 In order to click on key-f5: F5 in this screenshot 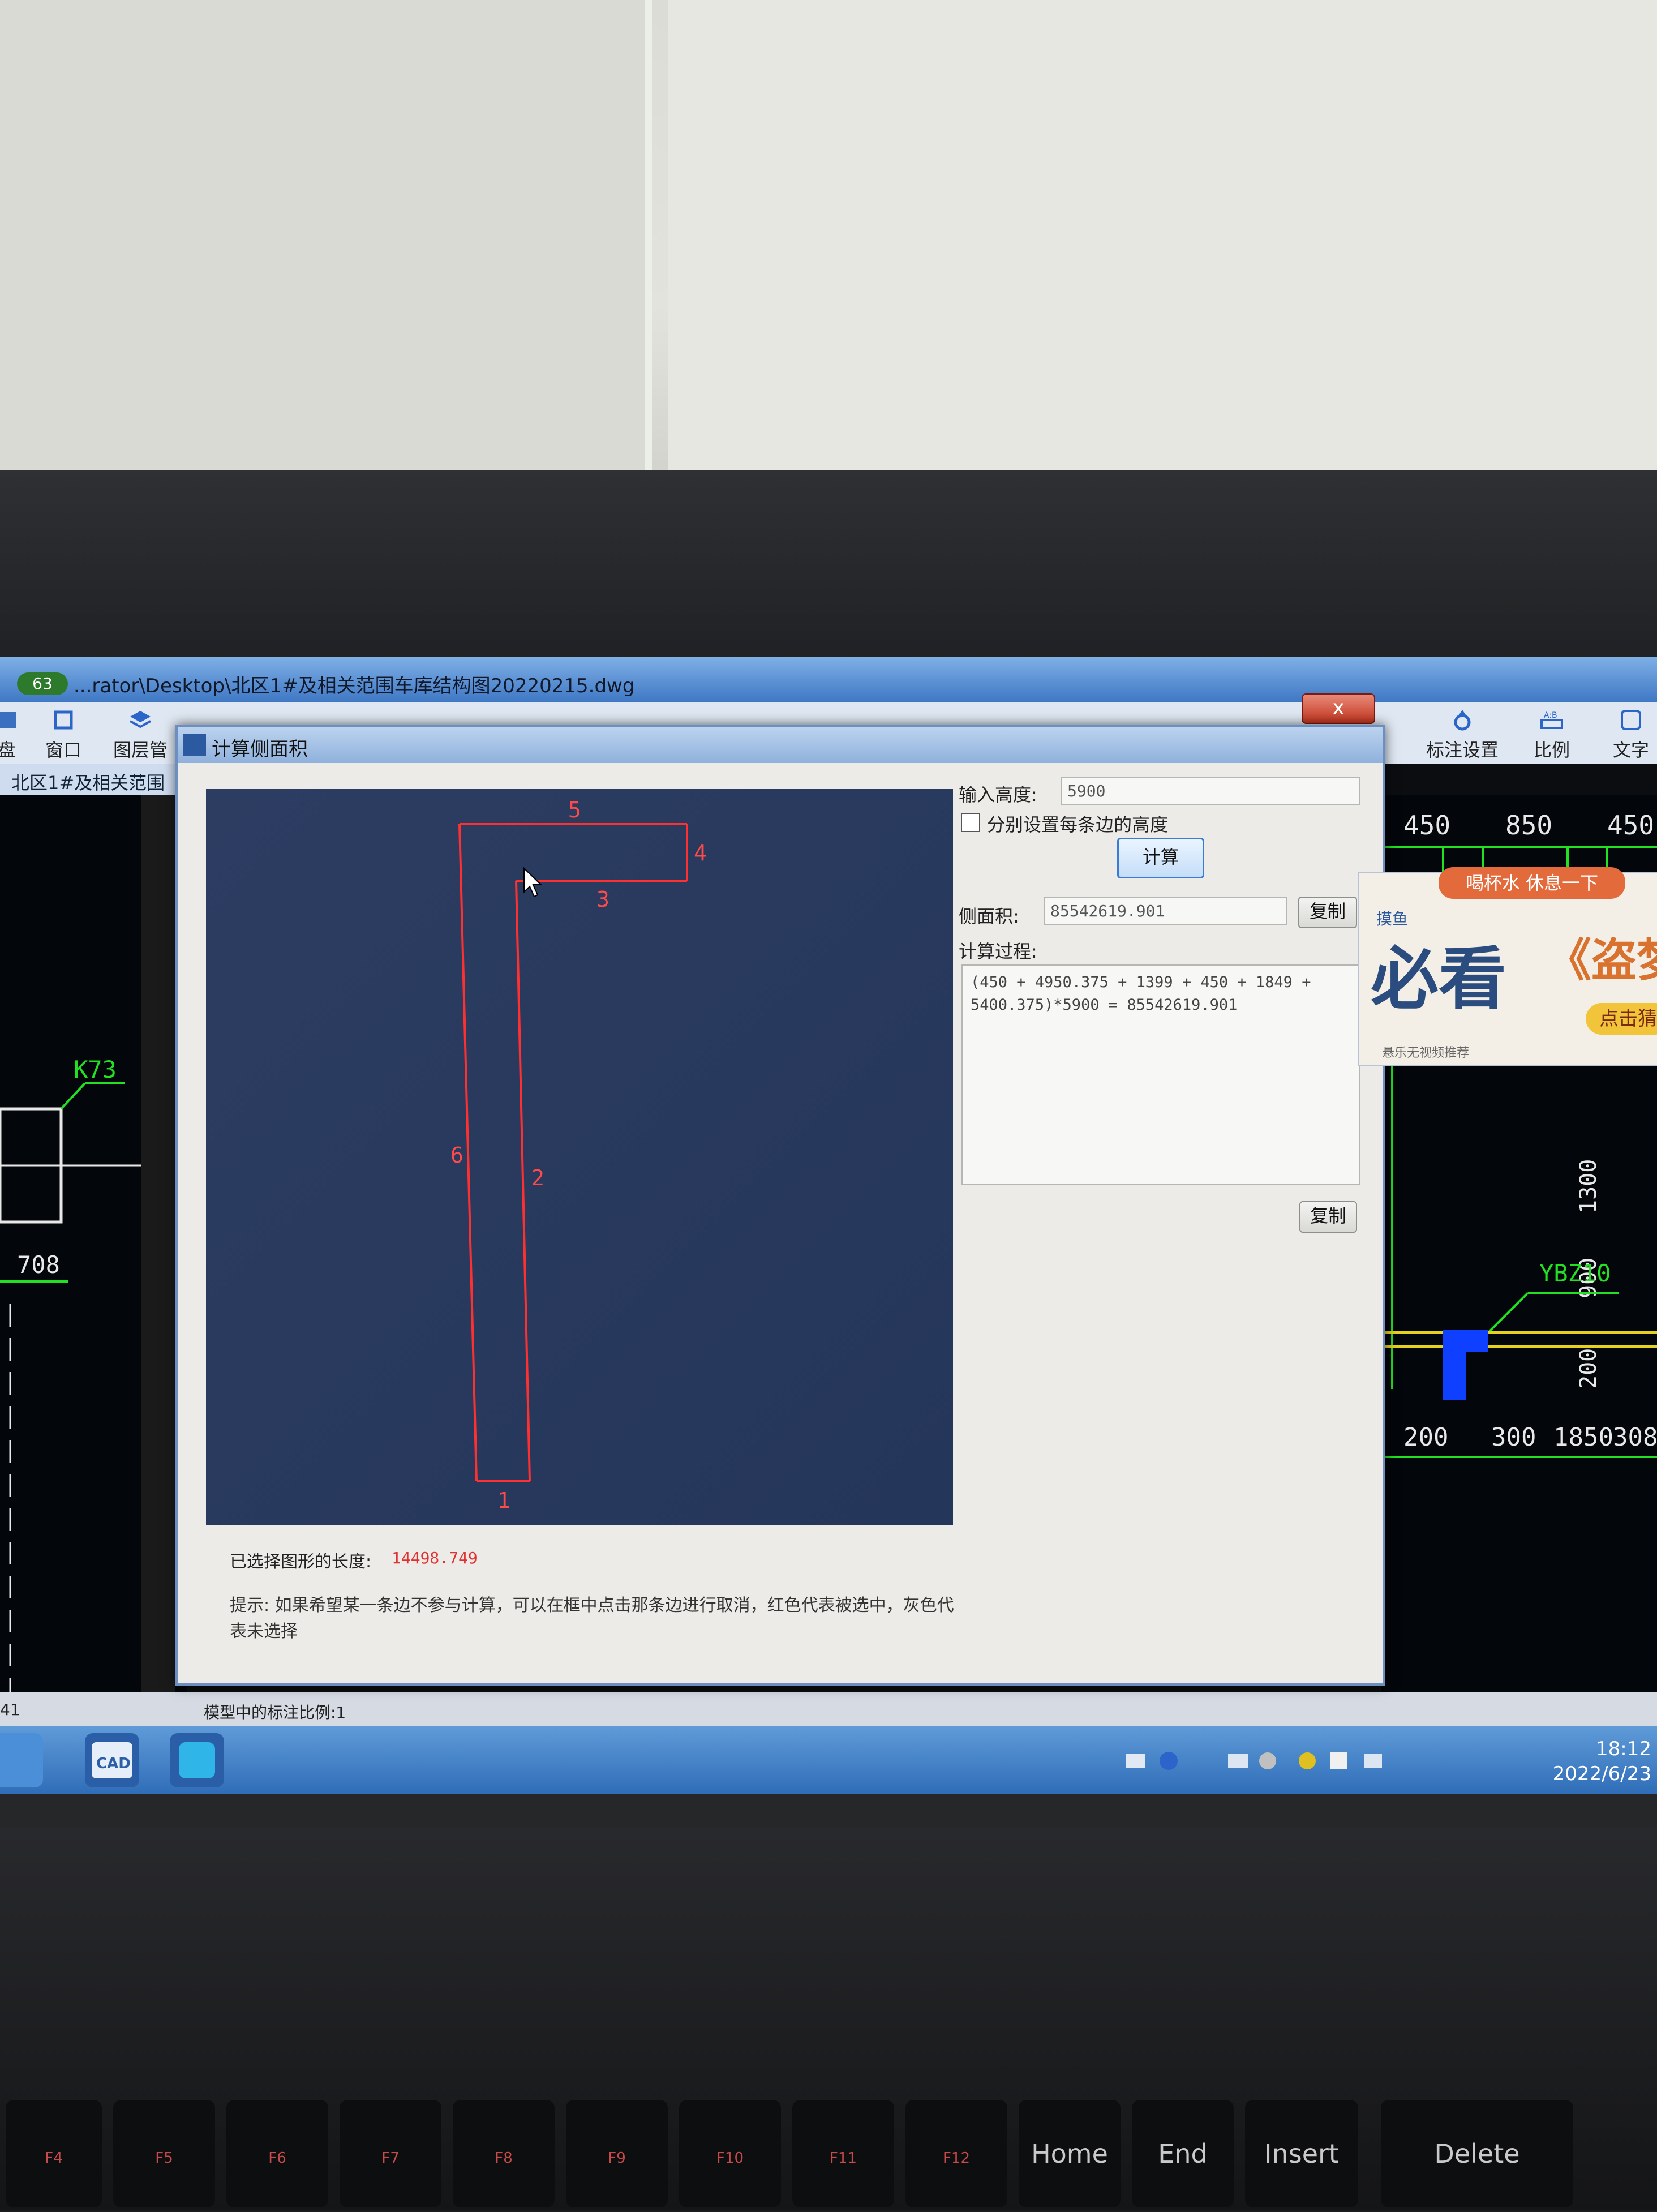, I will do `click(164, 2153)`.